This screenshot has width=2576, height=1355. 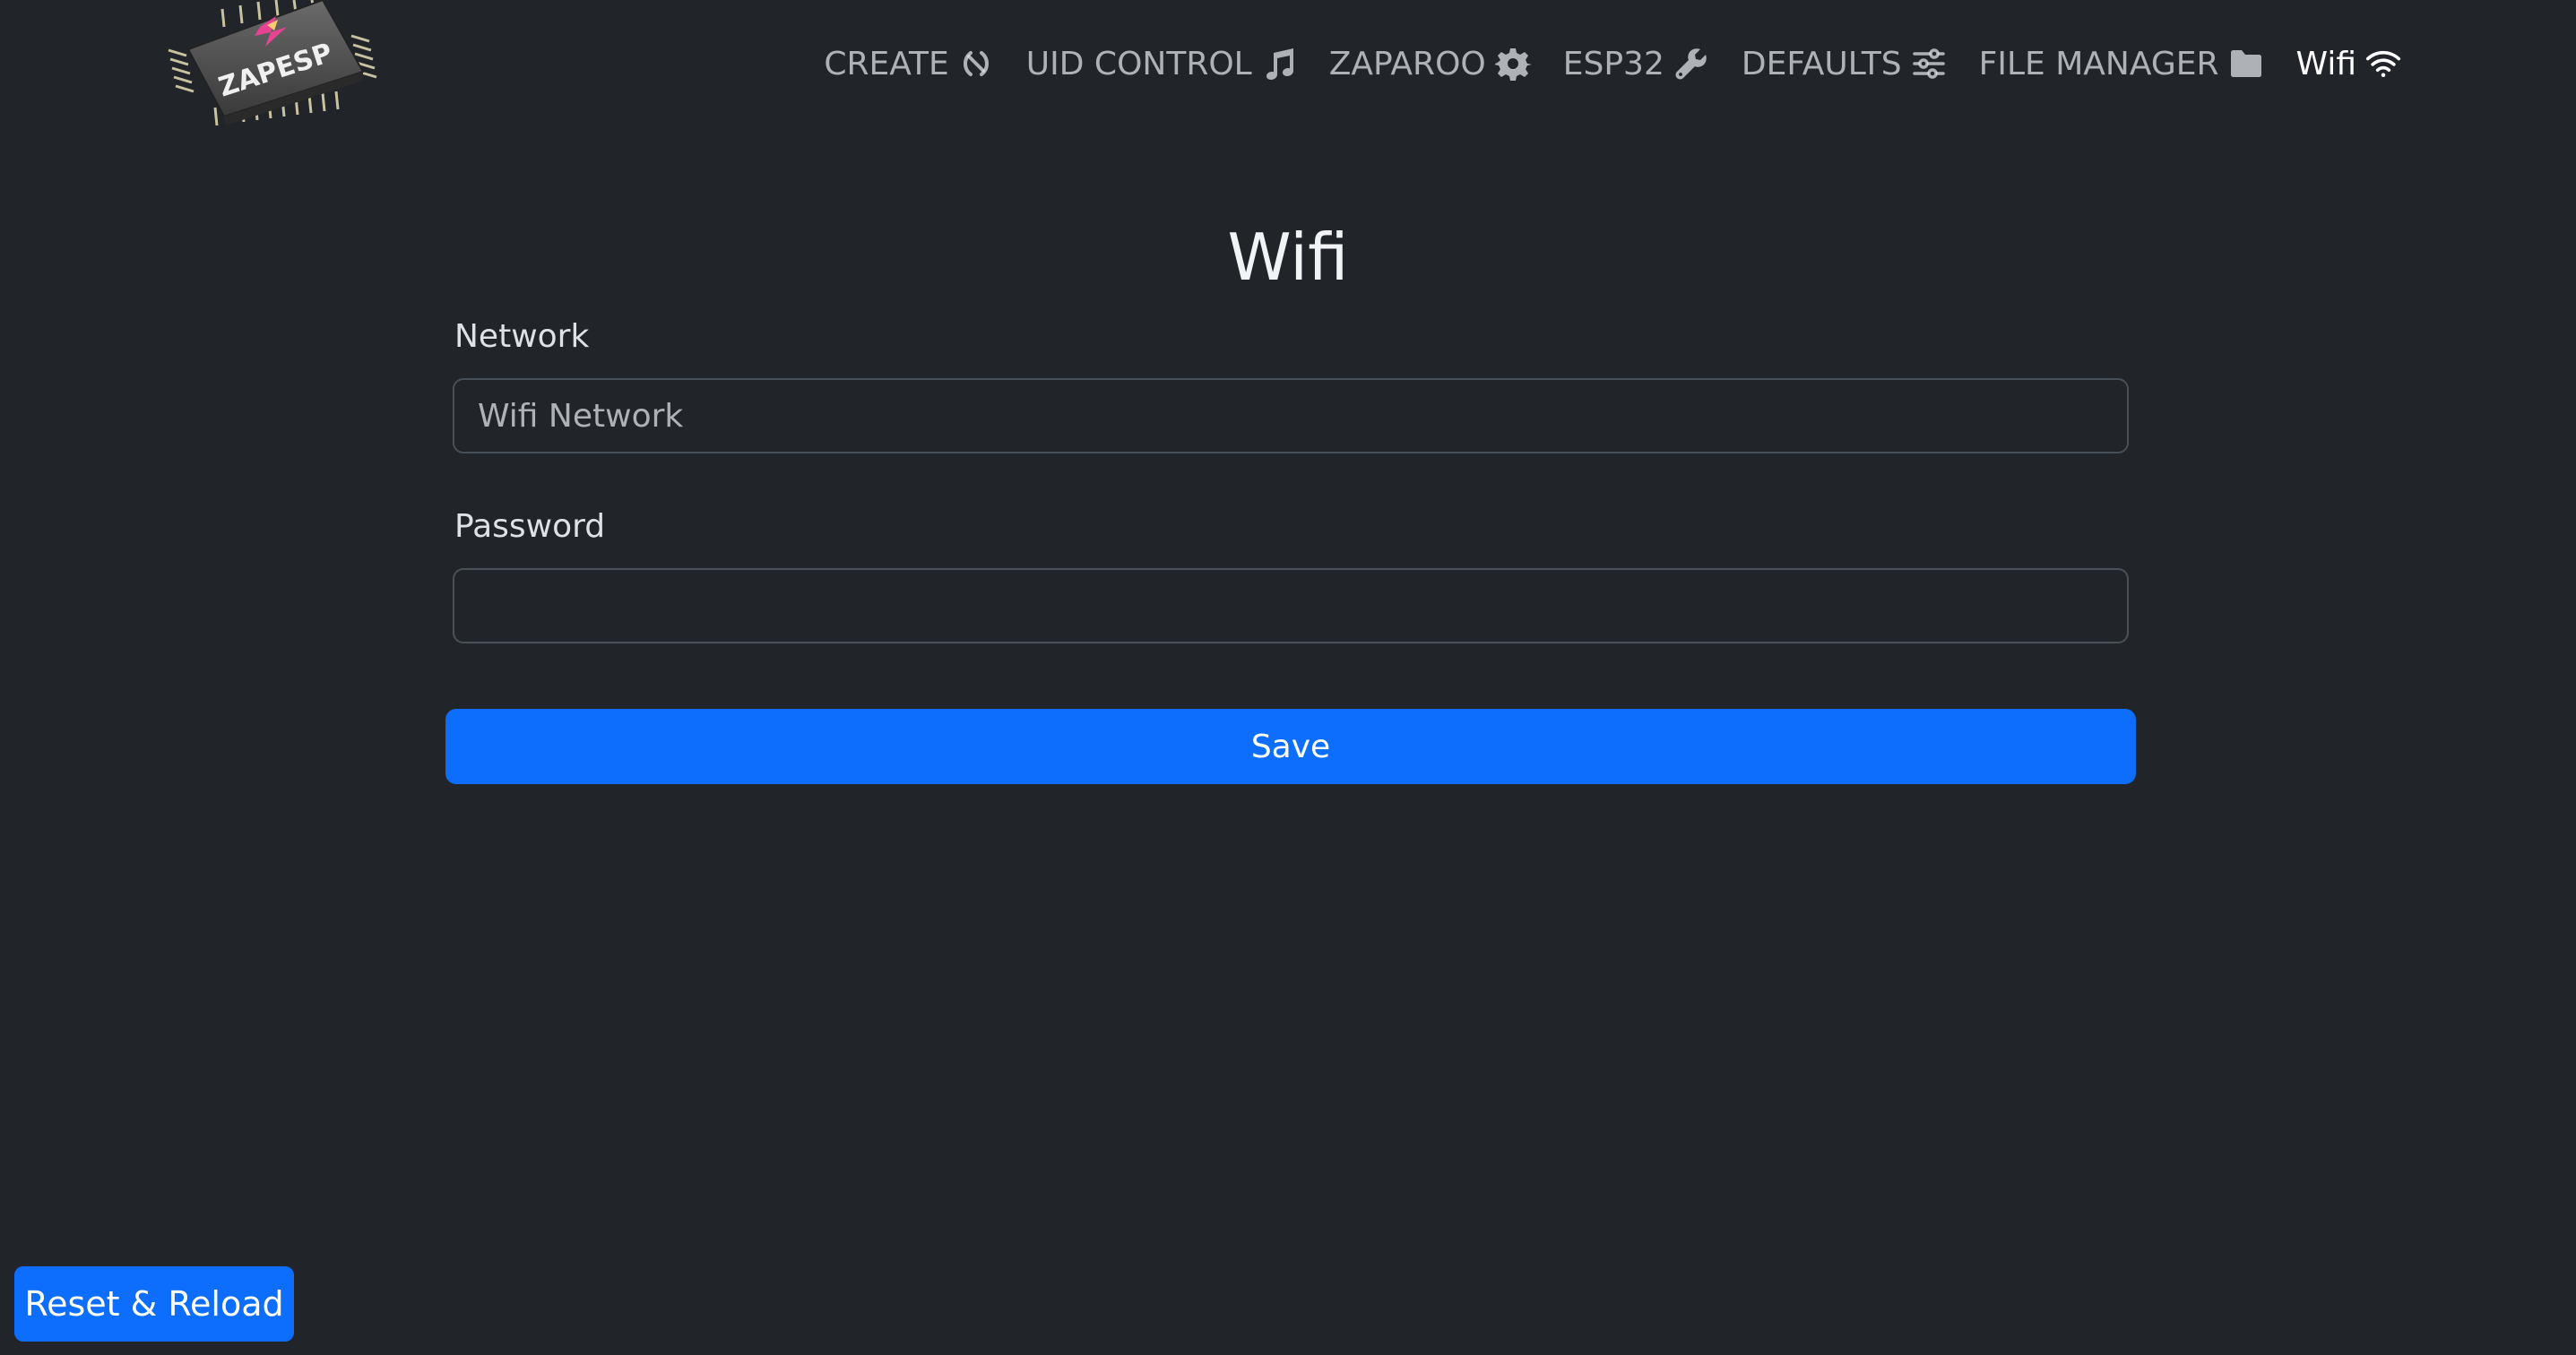 What do you see at coordinates (1512, 64) in the screenshot?
I see `gear-icon` at bounding box center [1512, 64].